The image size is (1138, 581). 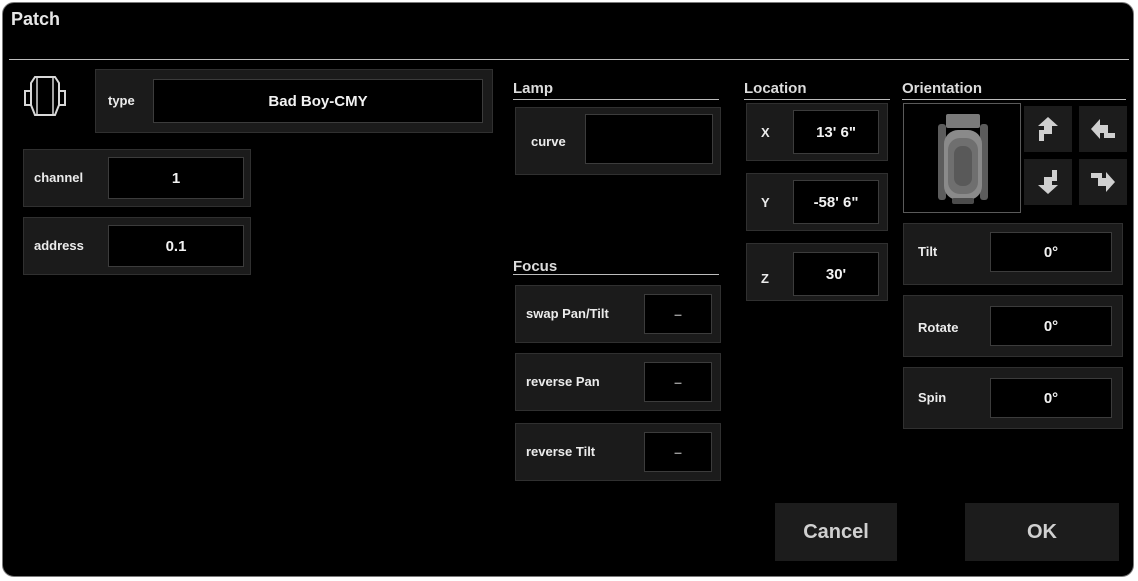 I want to click on dialog-title: Patch, so click(x=36, y=19).